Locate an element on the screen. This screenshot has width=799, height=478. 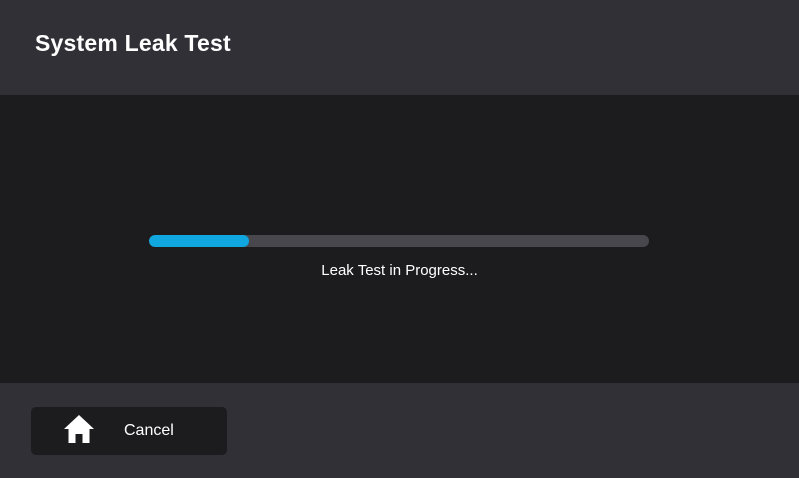
cancel-button-label: Cancel is located at coordinates (149, 430).